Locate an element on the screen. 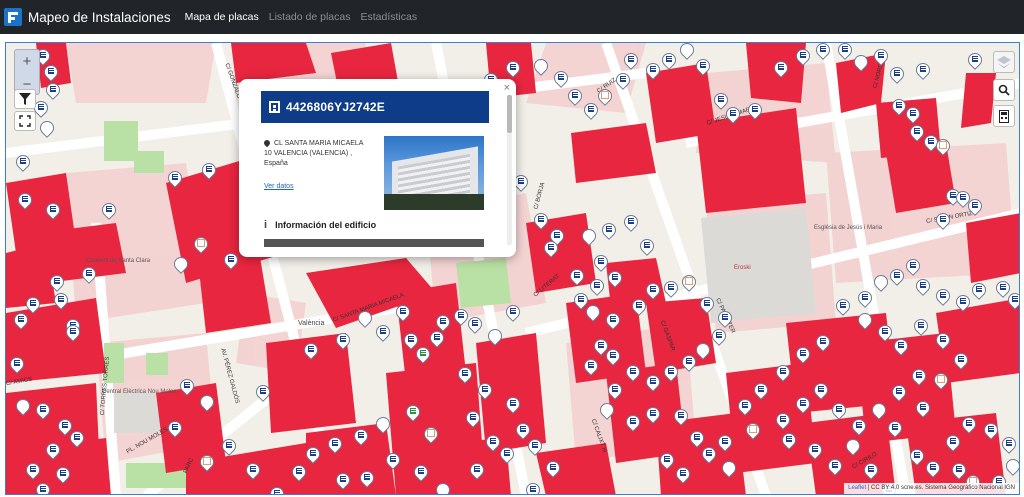  nav-estadisticas: Estadísticas is located at coordinates (388, 17).